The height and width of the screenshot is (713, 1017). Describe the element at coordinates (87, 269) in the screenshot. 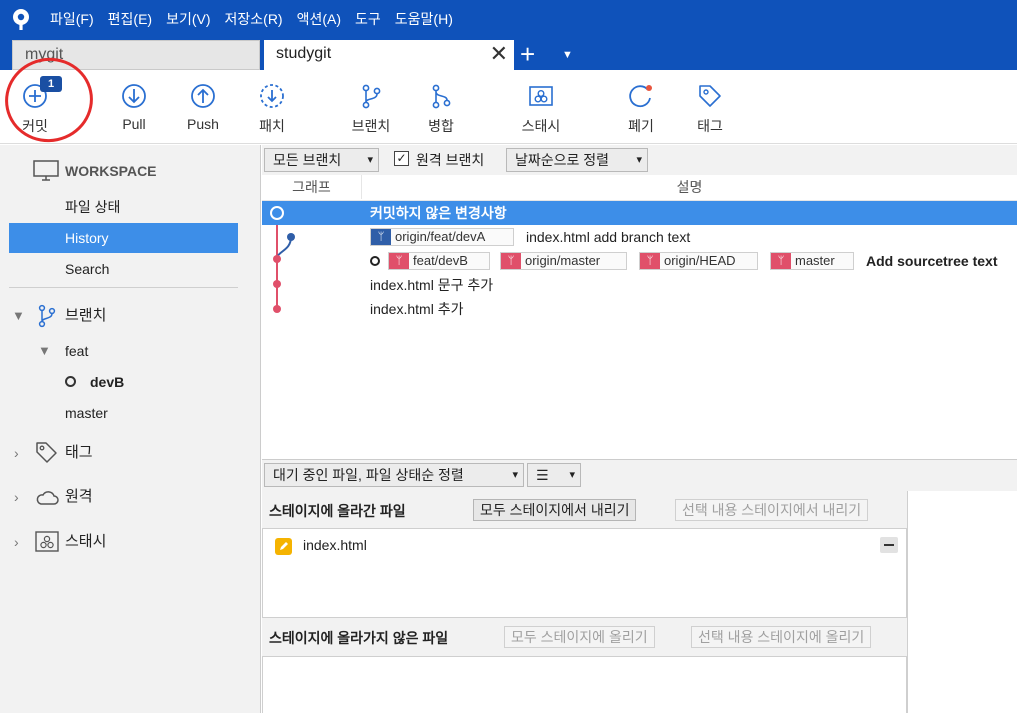

I see `sidebar-item-label: Search` at that location.